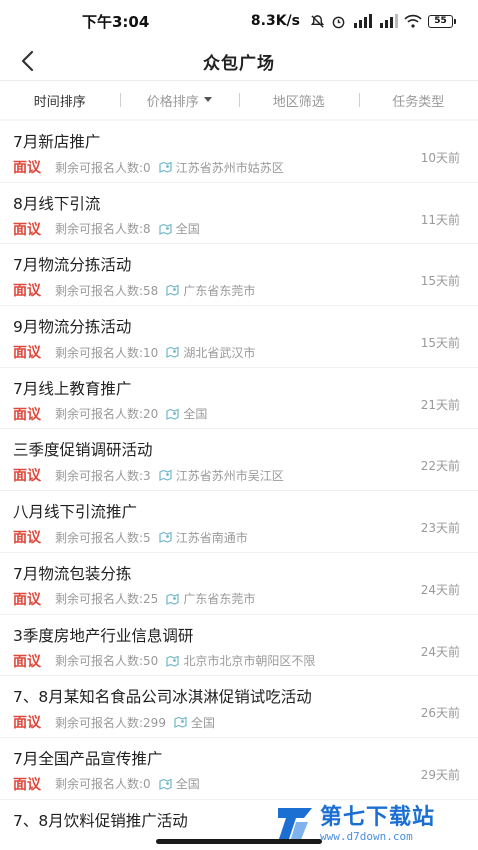  What do you see at coordinates (72, 265) in the screenshot?
I see `task-title: 7月物流分拣活动` at bounding box center [72, 265].